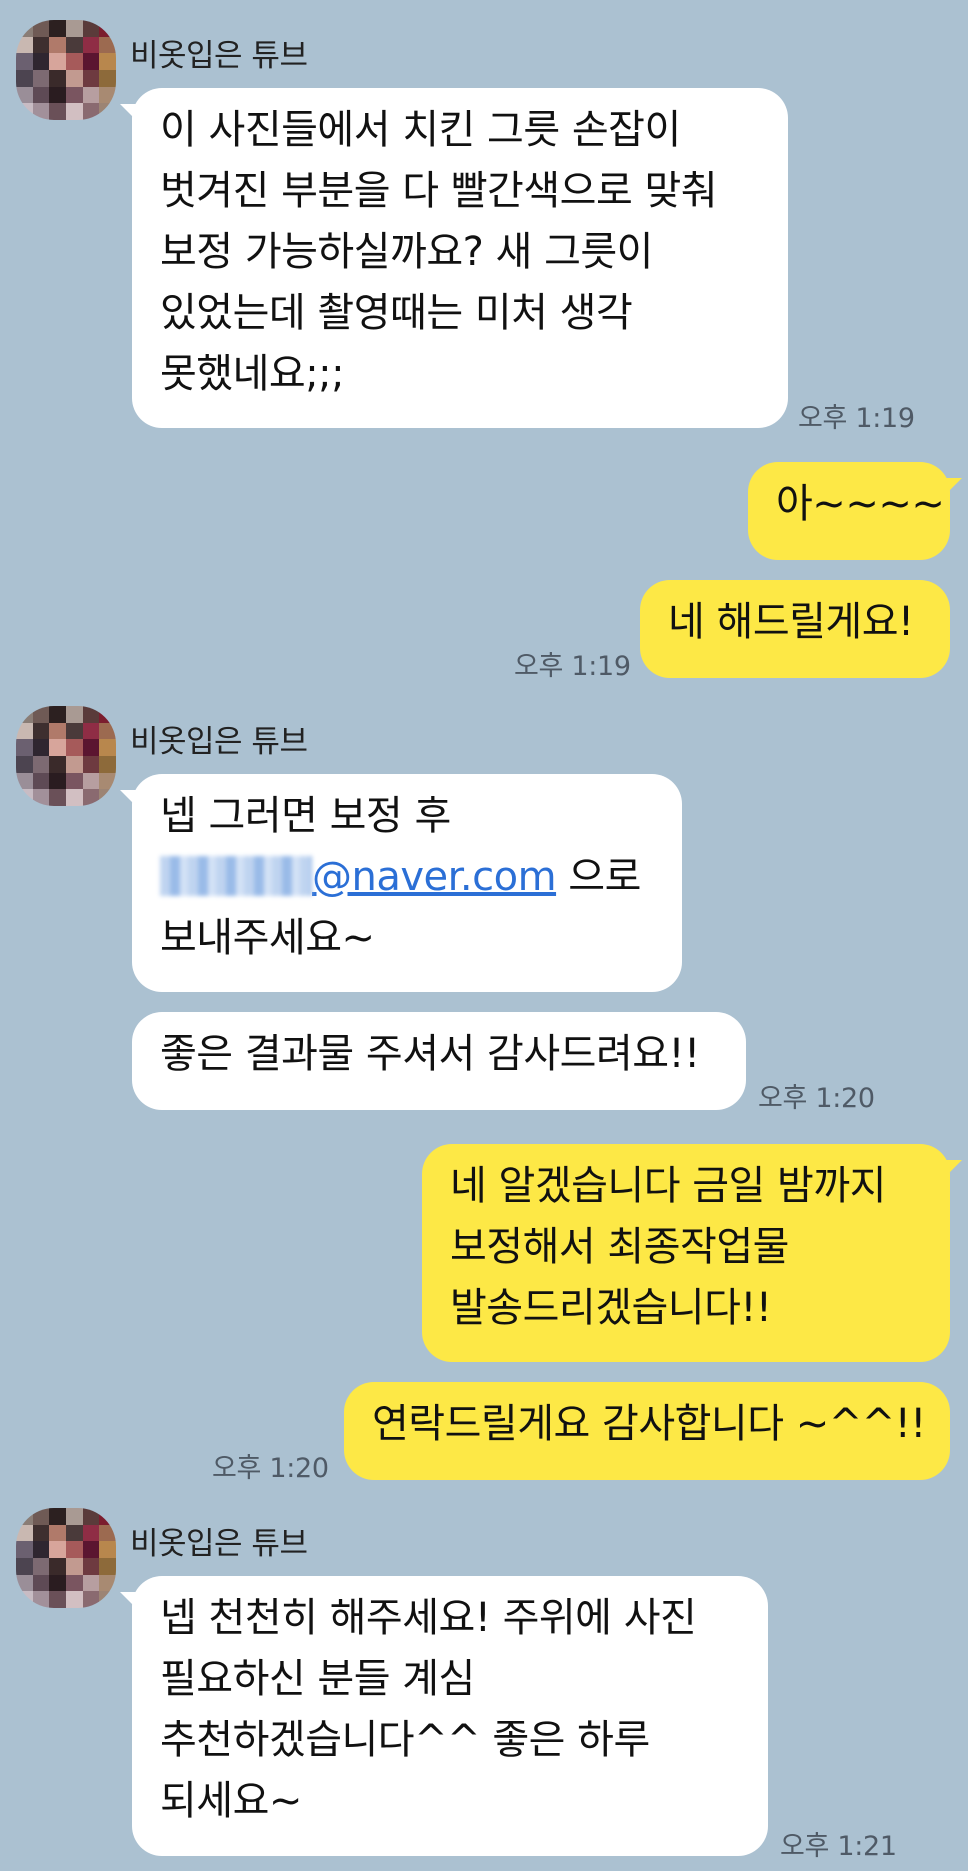 The height and width of the screenshot is (1871, 968). Describe the element at coordinates (231, 1801) in the screenshot. I see `message-text: 되세요~` at that location.